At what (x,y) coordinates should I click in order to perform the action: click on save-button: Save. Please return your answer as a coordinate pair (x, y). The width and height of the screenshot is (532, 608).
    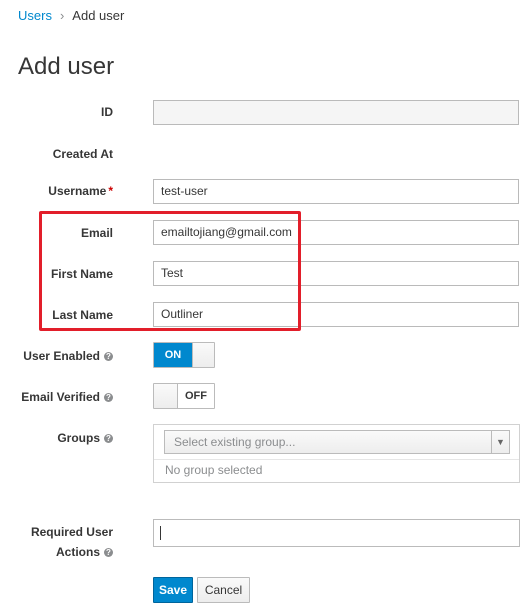
    Looking at the image, I should click on (173, 590).